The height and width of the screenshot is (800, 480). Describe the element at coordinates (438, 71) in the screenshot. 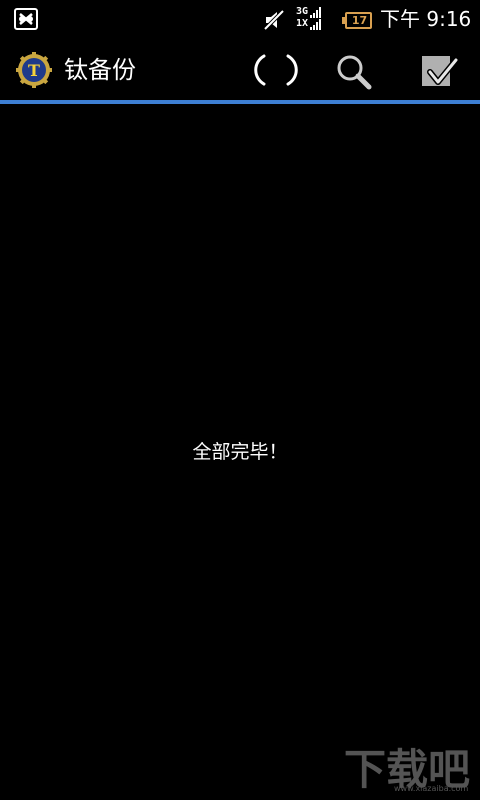

I see `select-all-icon` at that location.